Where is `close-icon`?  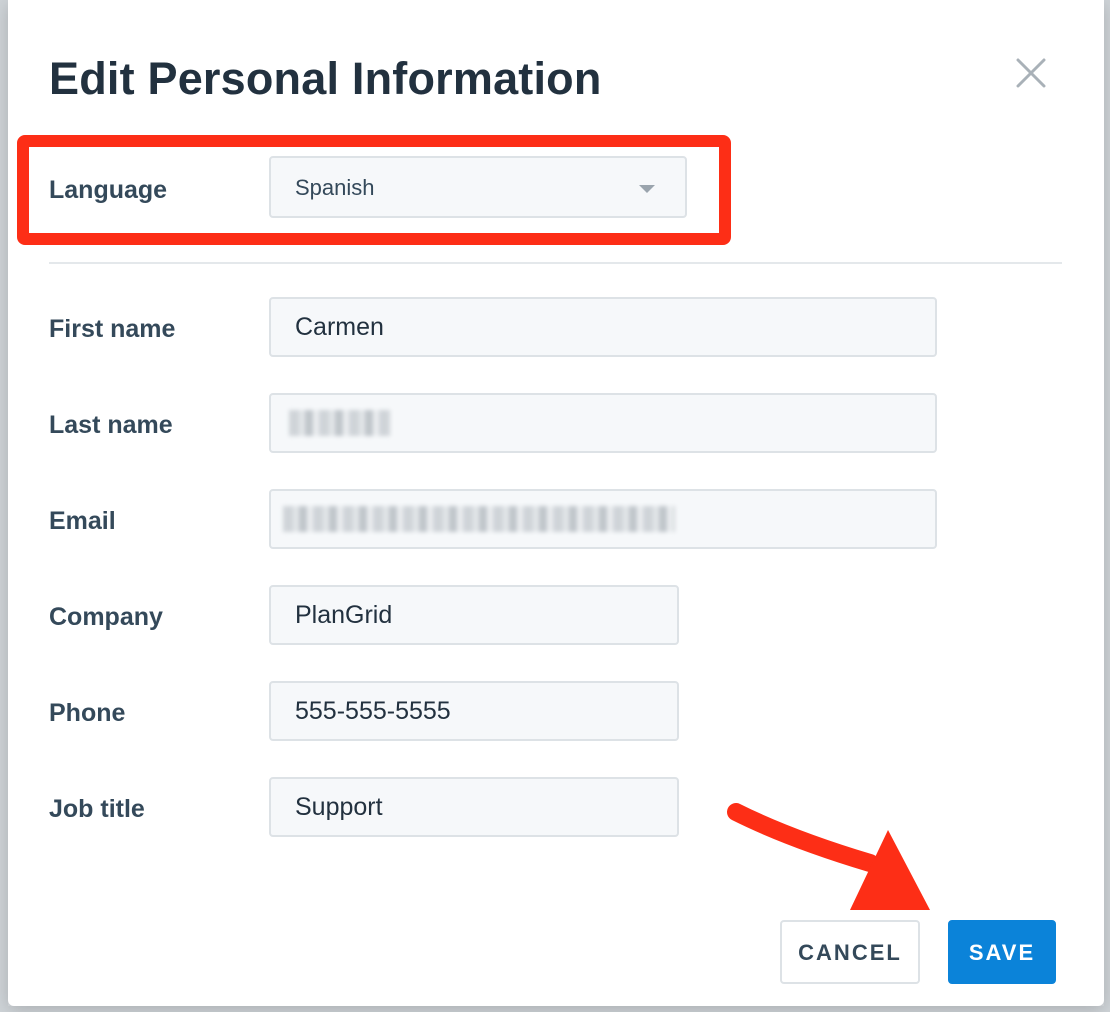 close-icon is located at coordinates (1031, 73).